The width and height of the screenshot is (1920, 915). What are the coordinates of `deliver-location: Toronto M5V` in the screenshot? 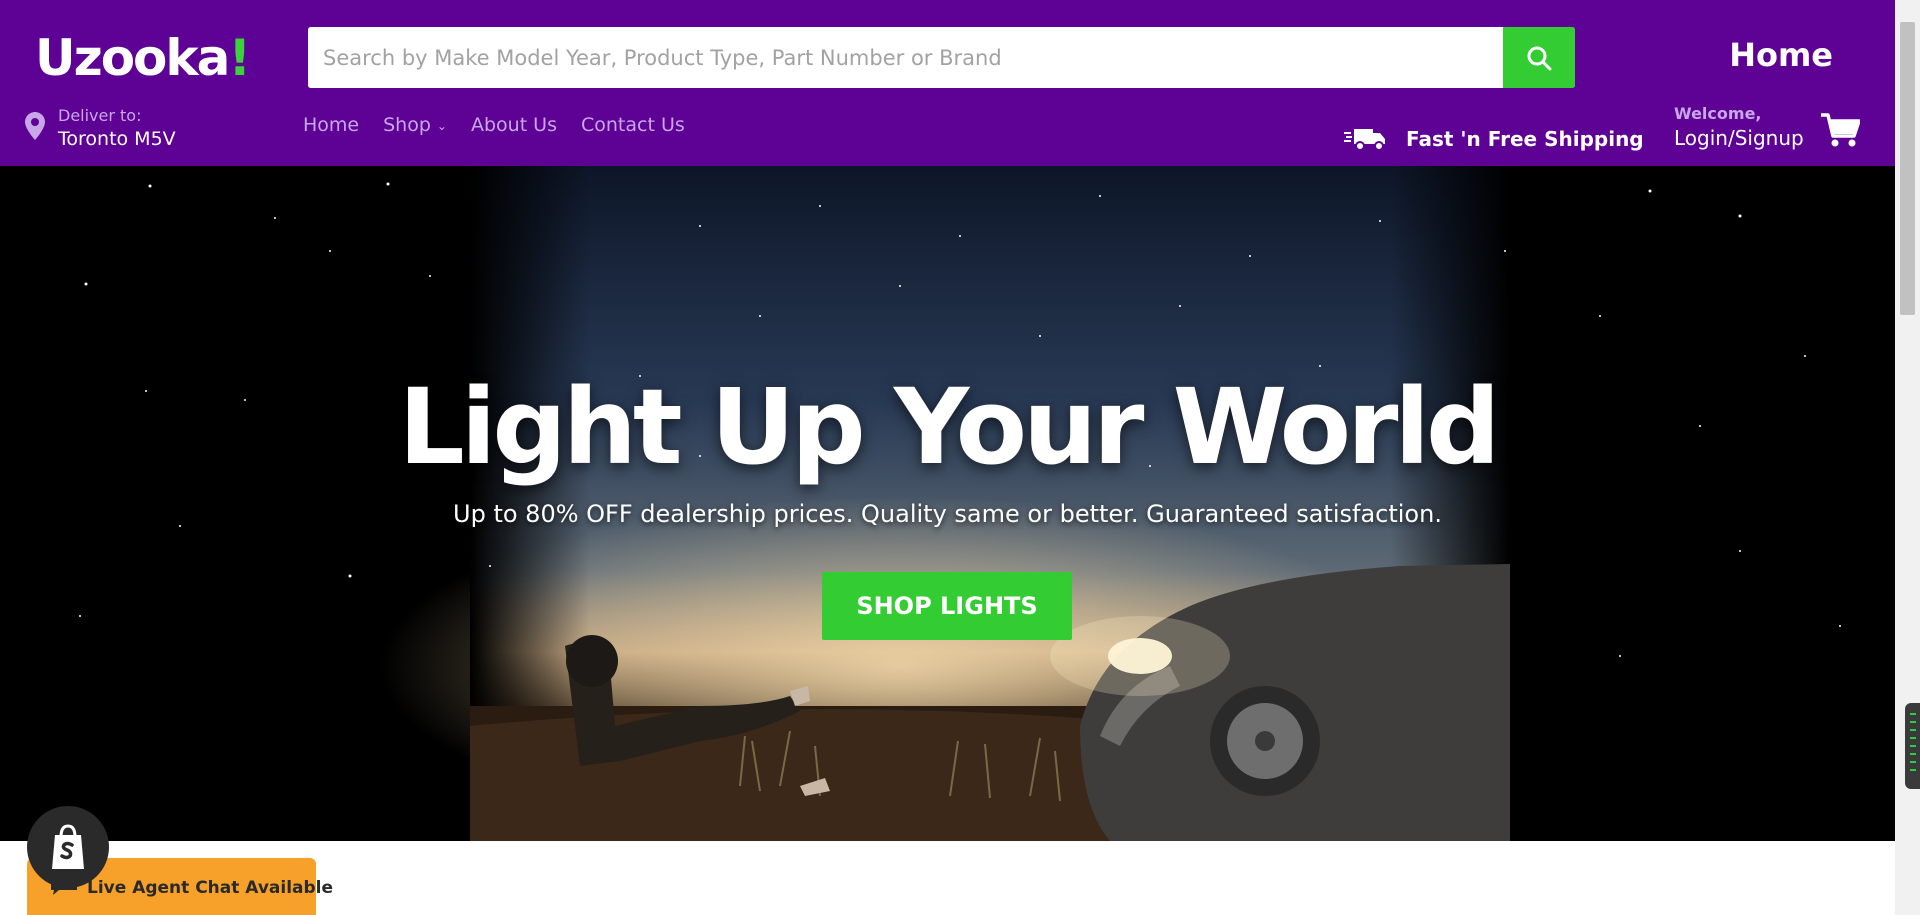 It's located at (117, 139).